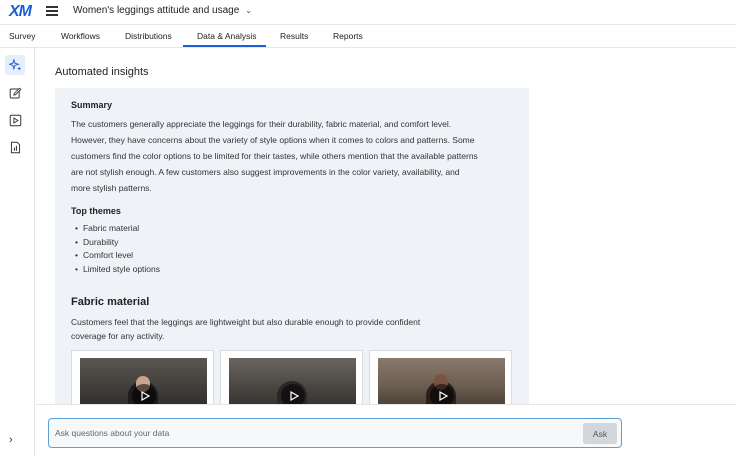 Image resolution: width=736 pixels, height=456 pixels. Describe the element at coordinates (110, 302) in the screenshot. I see `theme-detail-title: Fabric material` at that location.